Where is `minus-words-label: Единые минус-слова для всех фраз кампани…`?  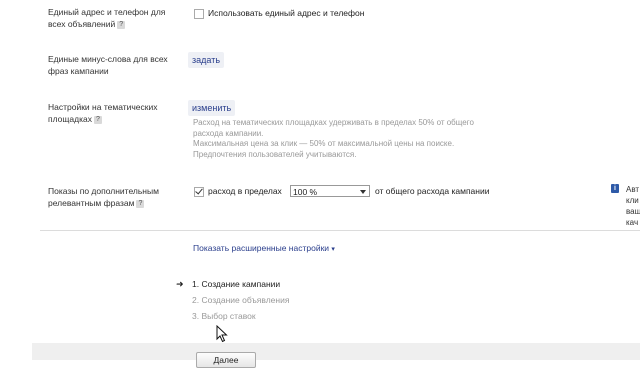
minus-words-label: Единые минус-слова для всех фраз кампани… is located at coordinates (118, 65).